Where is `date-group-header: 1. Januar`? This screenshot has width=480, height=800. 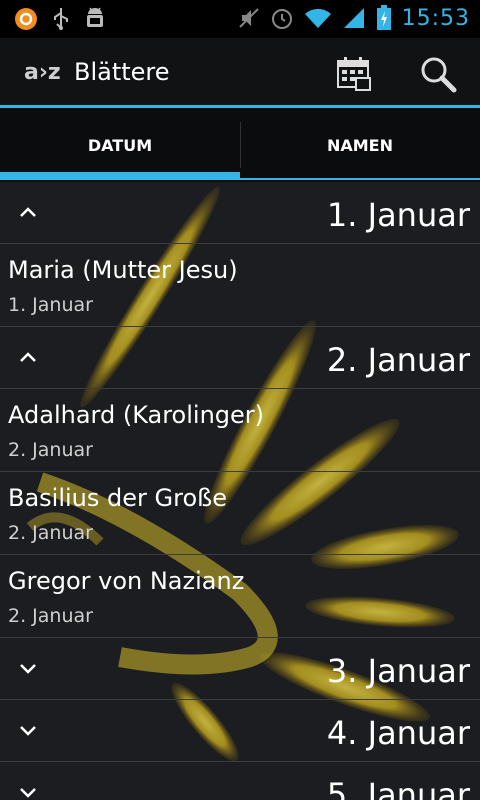 date-group-header: 1. Januar is located at coordinates (240, 213).